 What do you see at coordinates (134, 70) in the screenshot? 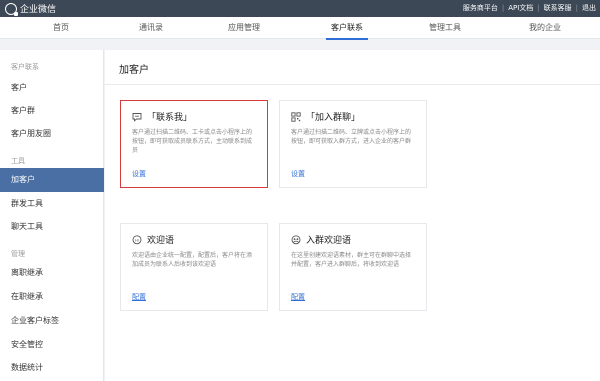
I see `page-title: 加客户` at bounding box center [134, 70].